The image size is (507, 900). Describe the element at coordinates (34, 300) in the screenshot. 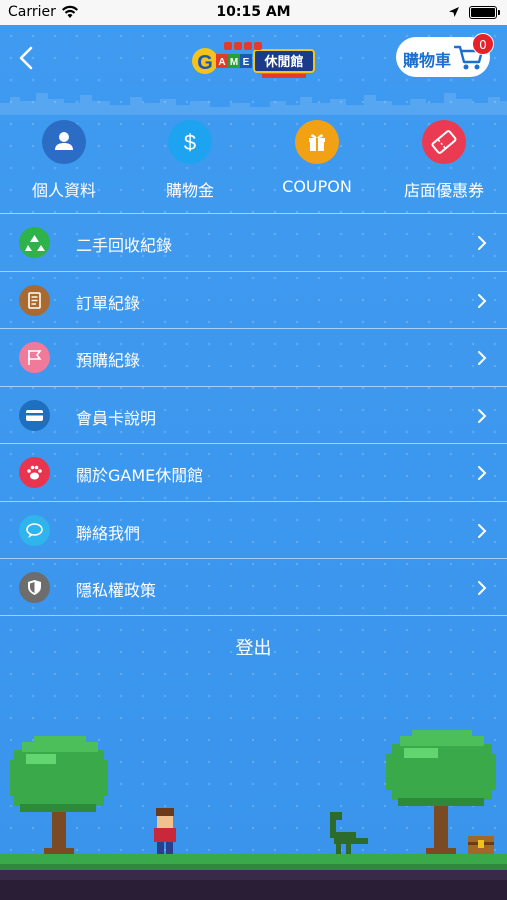

I see `document-icon` at that location.